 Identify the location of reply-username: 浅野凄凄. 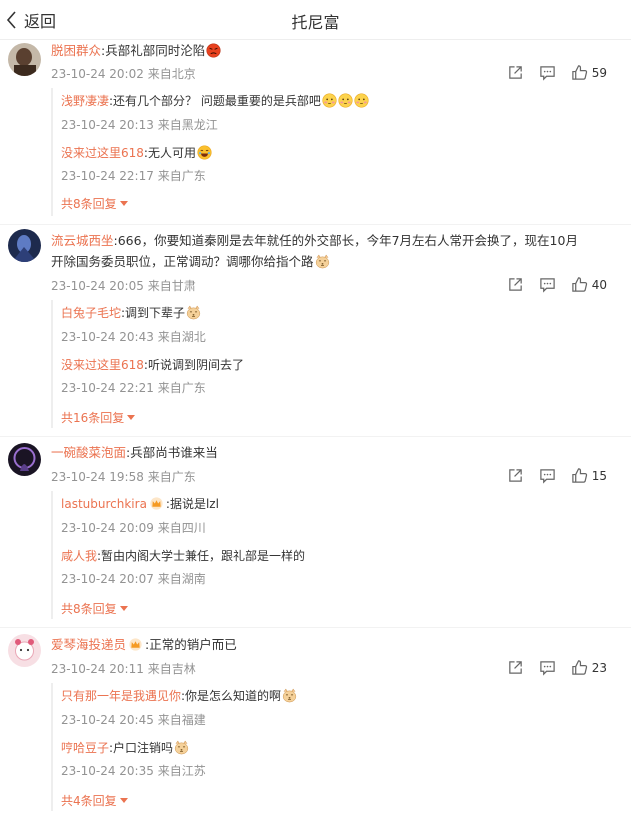
(85, 101).